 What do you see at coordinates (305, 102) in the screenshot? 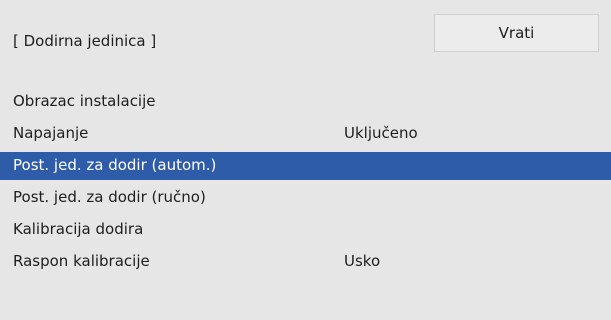
I see `menu-item-installation-pattern: Obrazac instalacije` at bounding box center [305, 102].